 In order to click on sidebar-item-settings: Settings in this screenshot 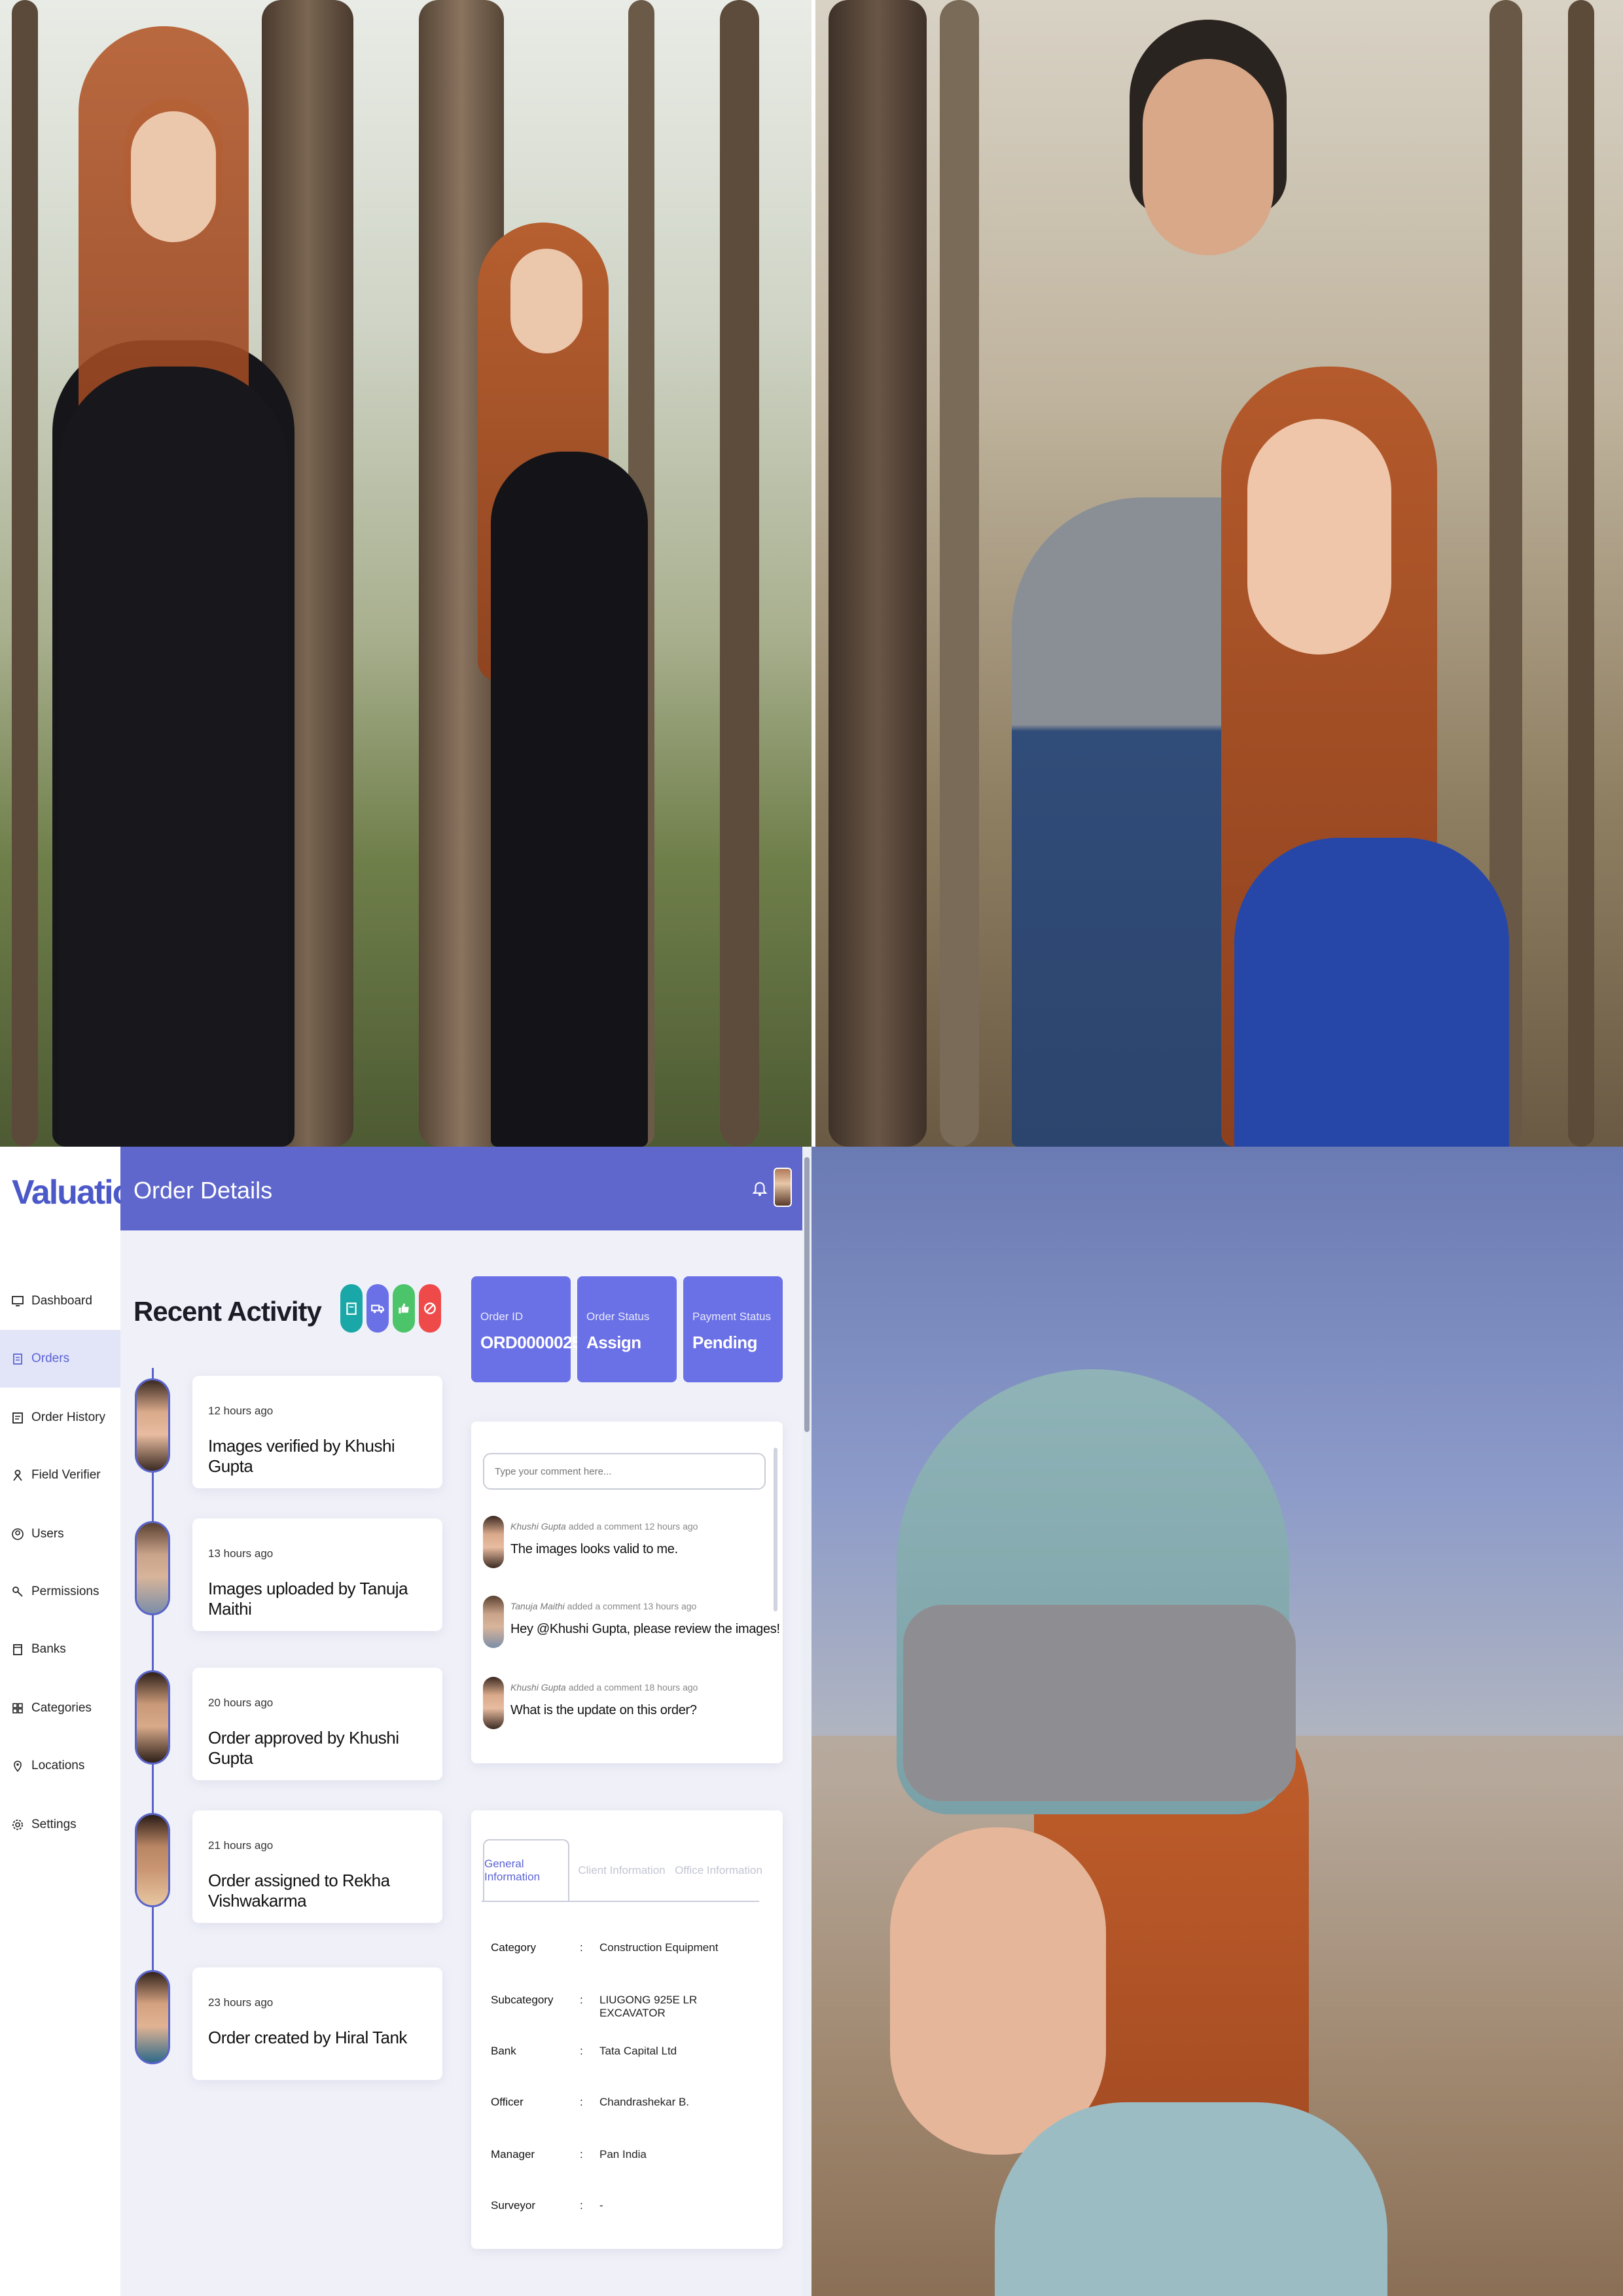, I will do `click(60, 1825)`.